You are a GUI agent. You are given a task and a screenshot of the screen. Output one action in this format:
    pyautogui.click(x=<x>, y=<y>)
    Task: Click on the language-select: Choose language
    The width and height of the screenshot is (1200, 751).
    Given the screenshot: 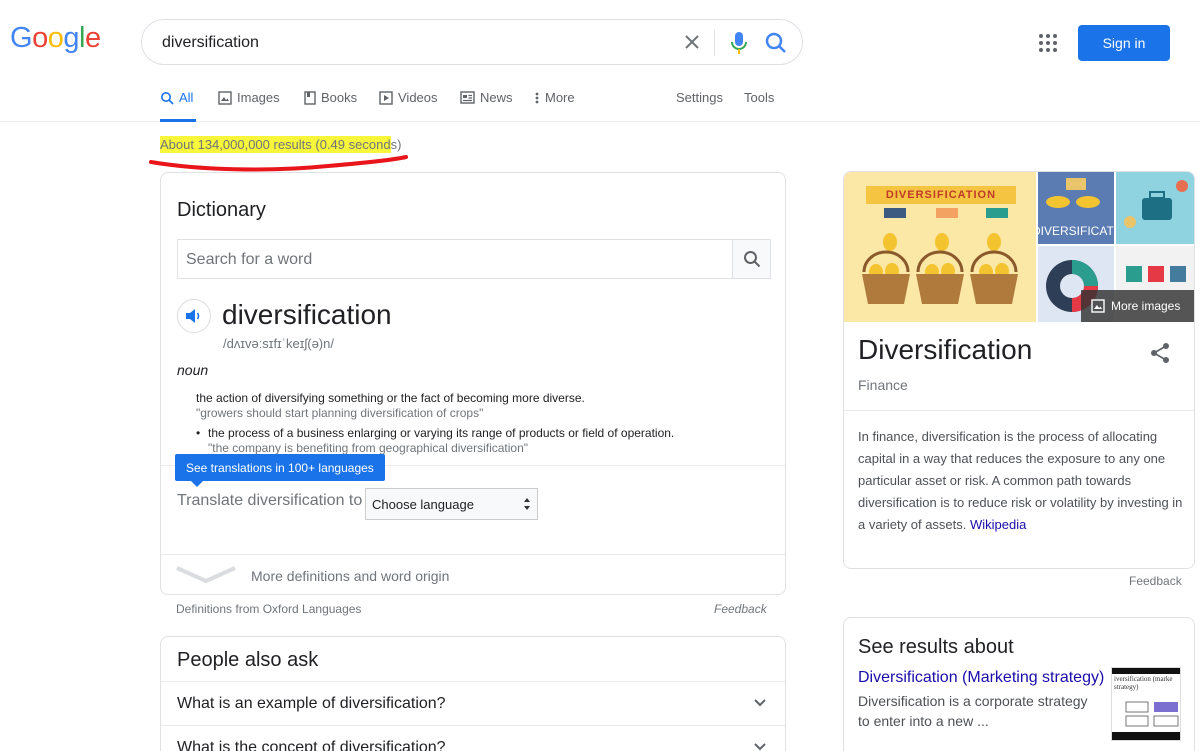 What is the action you would take?
    pyautogui.click(x=451, y=504)
    